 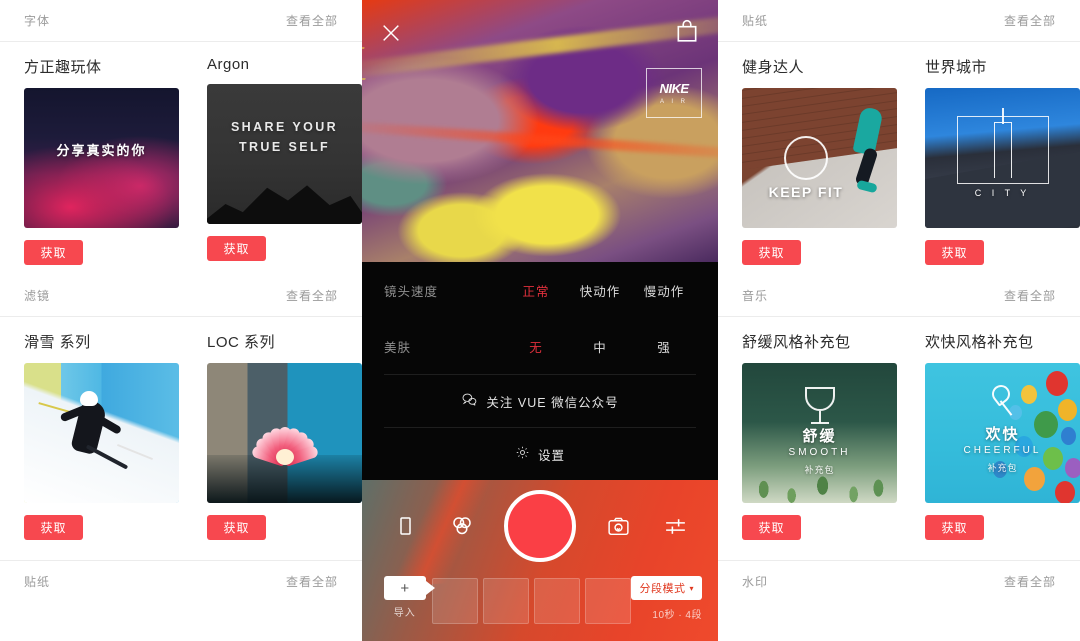 I want to click on shopping-bag-icon, so click(x=687, y=31).